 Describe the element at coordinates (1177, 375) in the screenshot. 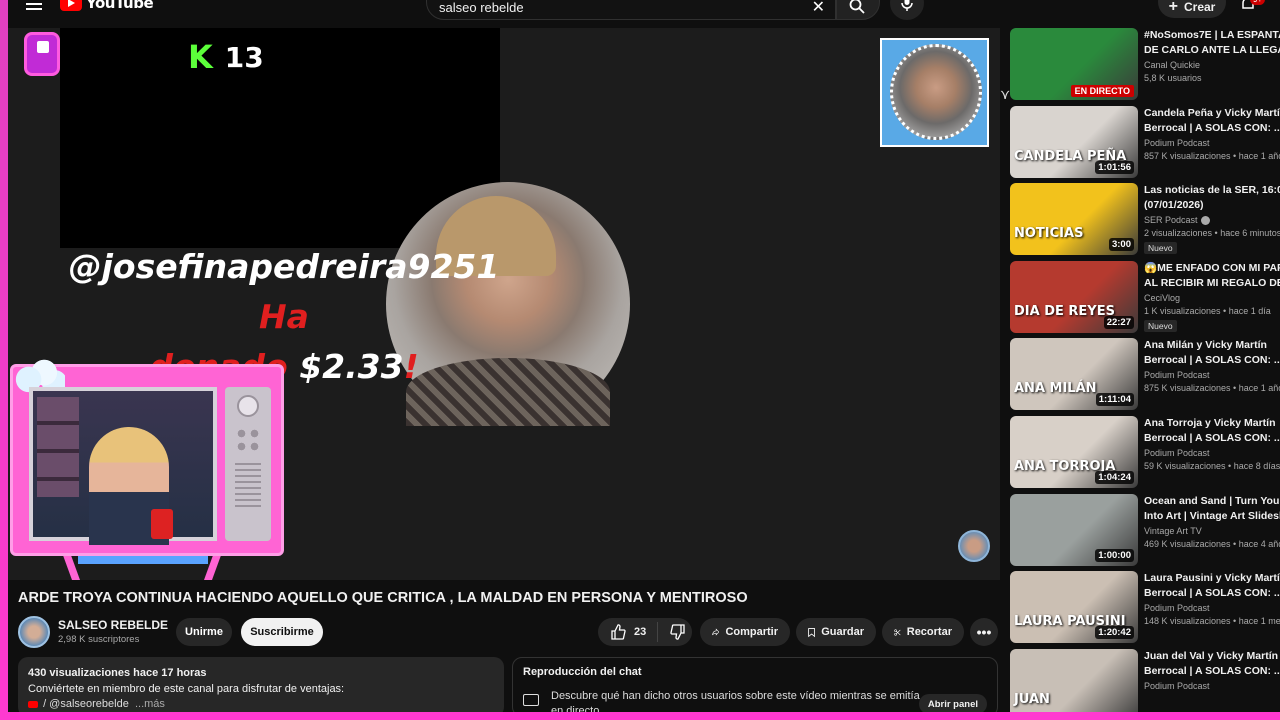

I see `channel-text: Podium Podcast` at that location.